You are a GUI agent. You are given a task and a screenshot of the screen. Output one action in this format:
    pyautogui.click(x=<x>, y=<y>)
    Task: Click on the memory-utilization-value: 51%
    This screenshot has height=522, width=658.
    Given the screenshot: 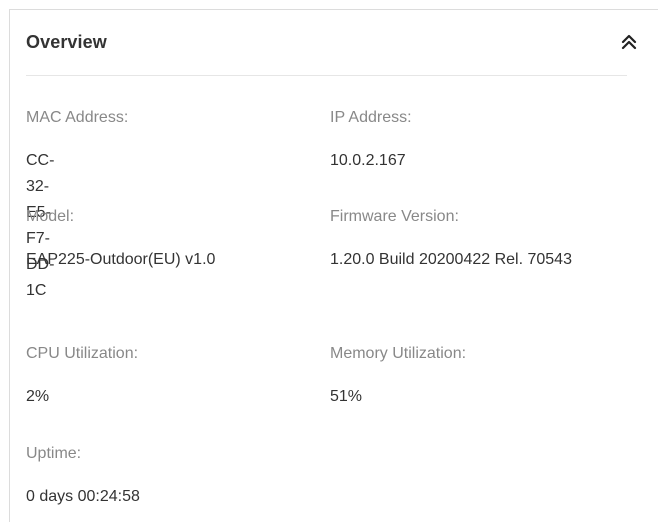 What is the action you would take?
    pyautogui.click(x=346, y=396)
    